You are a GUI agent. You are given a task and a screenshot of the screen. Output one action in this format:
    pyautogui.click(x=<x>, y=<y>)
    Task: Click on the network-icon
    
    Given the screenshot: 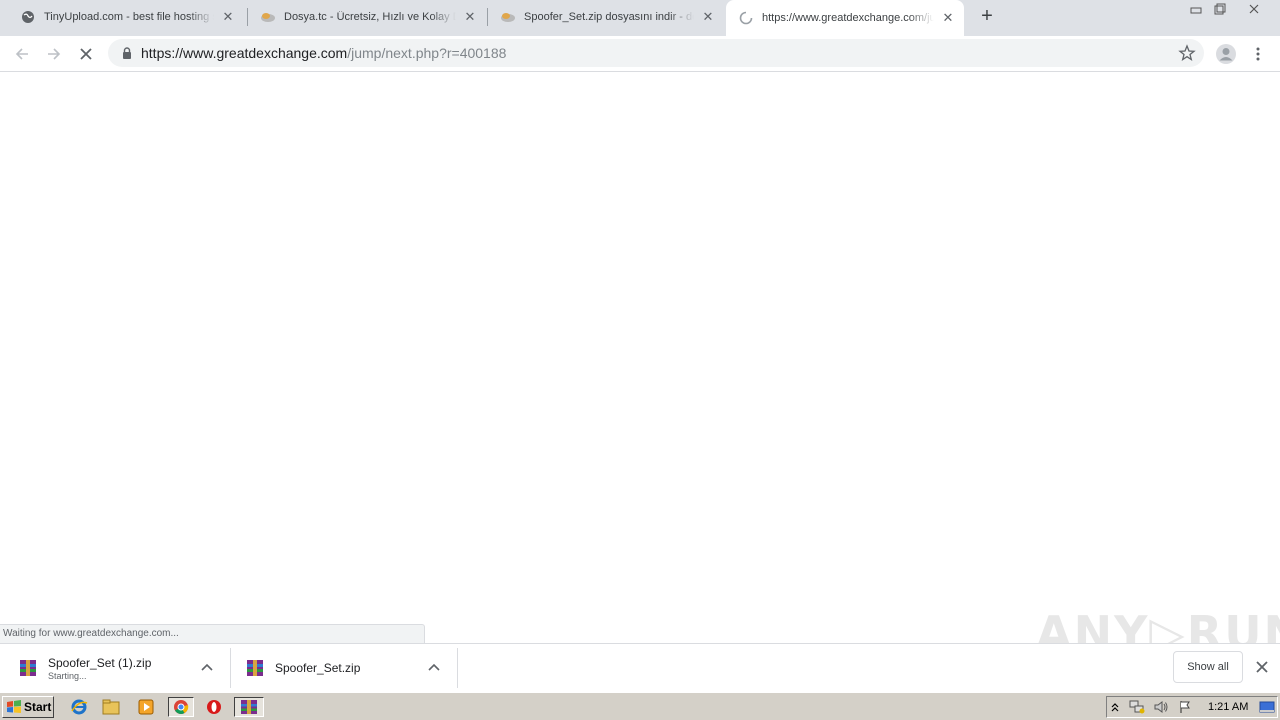 What is the action you would take?
    pyautogui.click(x=1137, y=707)
    